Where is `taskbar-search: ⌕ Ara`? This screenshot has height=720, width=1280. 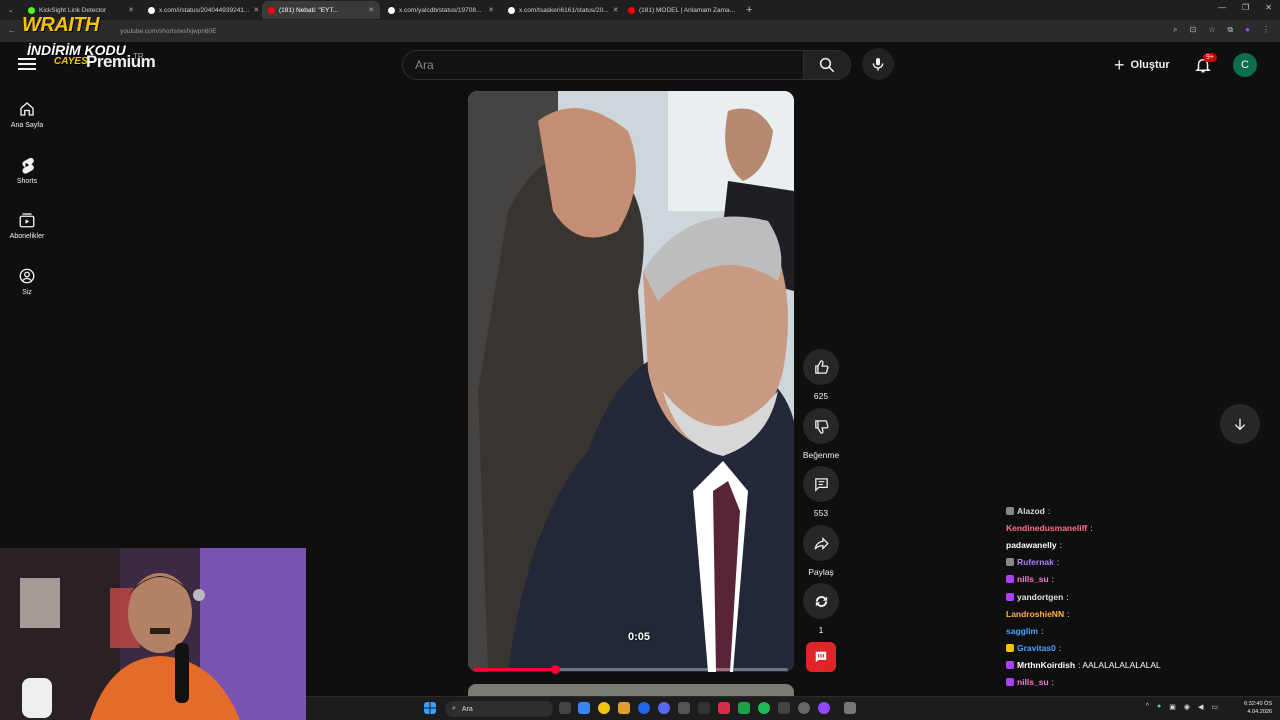
taskbar-search: ⌕ Ara is located at coordinates (499, 709).